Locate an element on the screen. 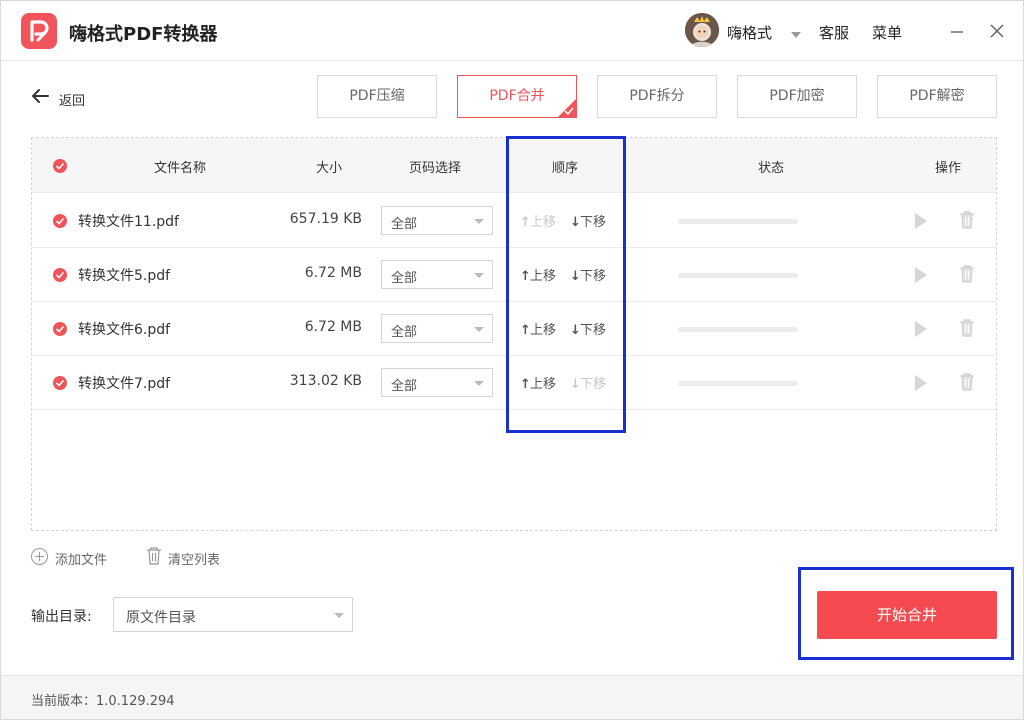 This screenshot has width=1024, height=720. output-directory-value: 原文件目录 is located at coordinates (161, 618).